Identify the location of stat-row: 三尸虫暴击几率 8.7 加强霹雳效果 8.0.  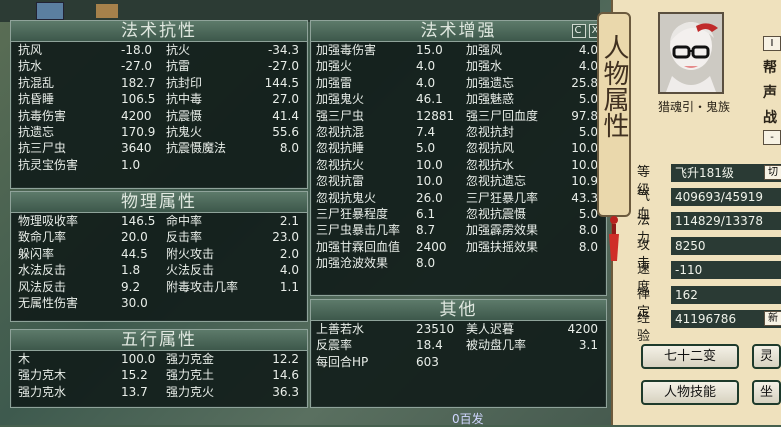
(458, 230).